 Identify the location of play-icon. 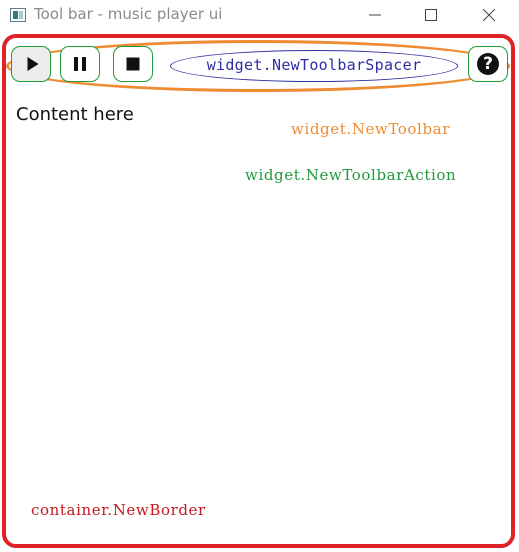
(33, 64).